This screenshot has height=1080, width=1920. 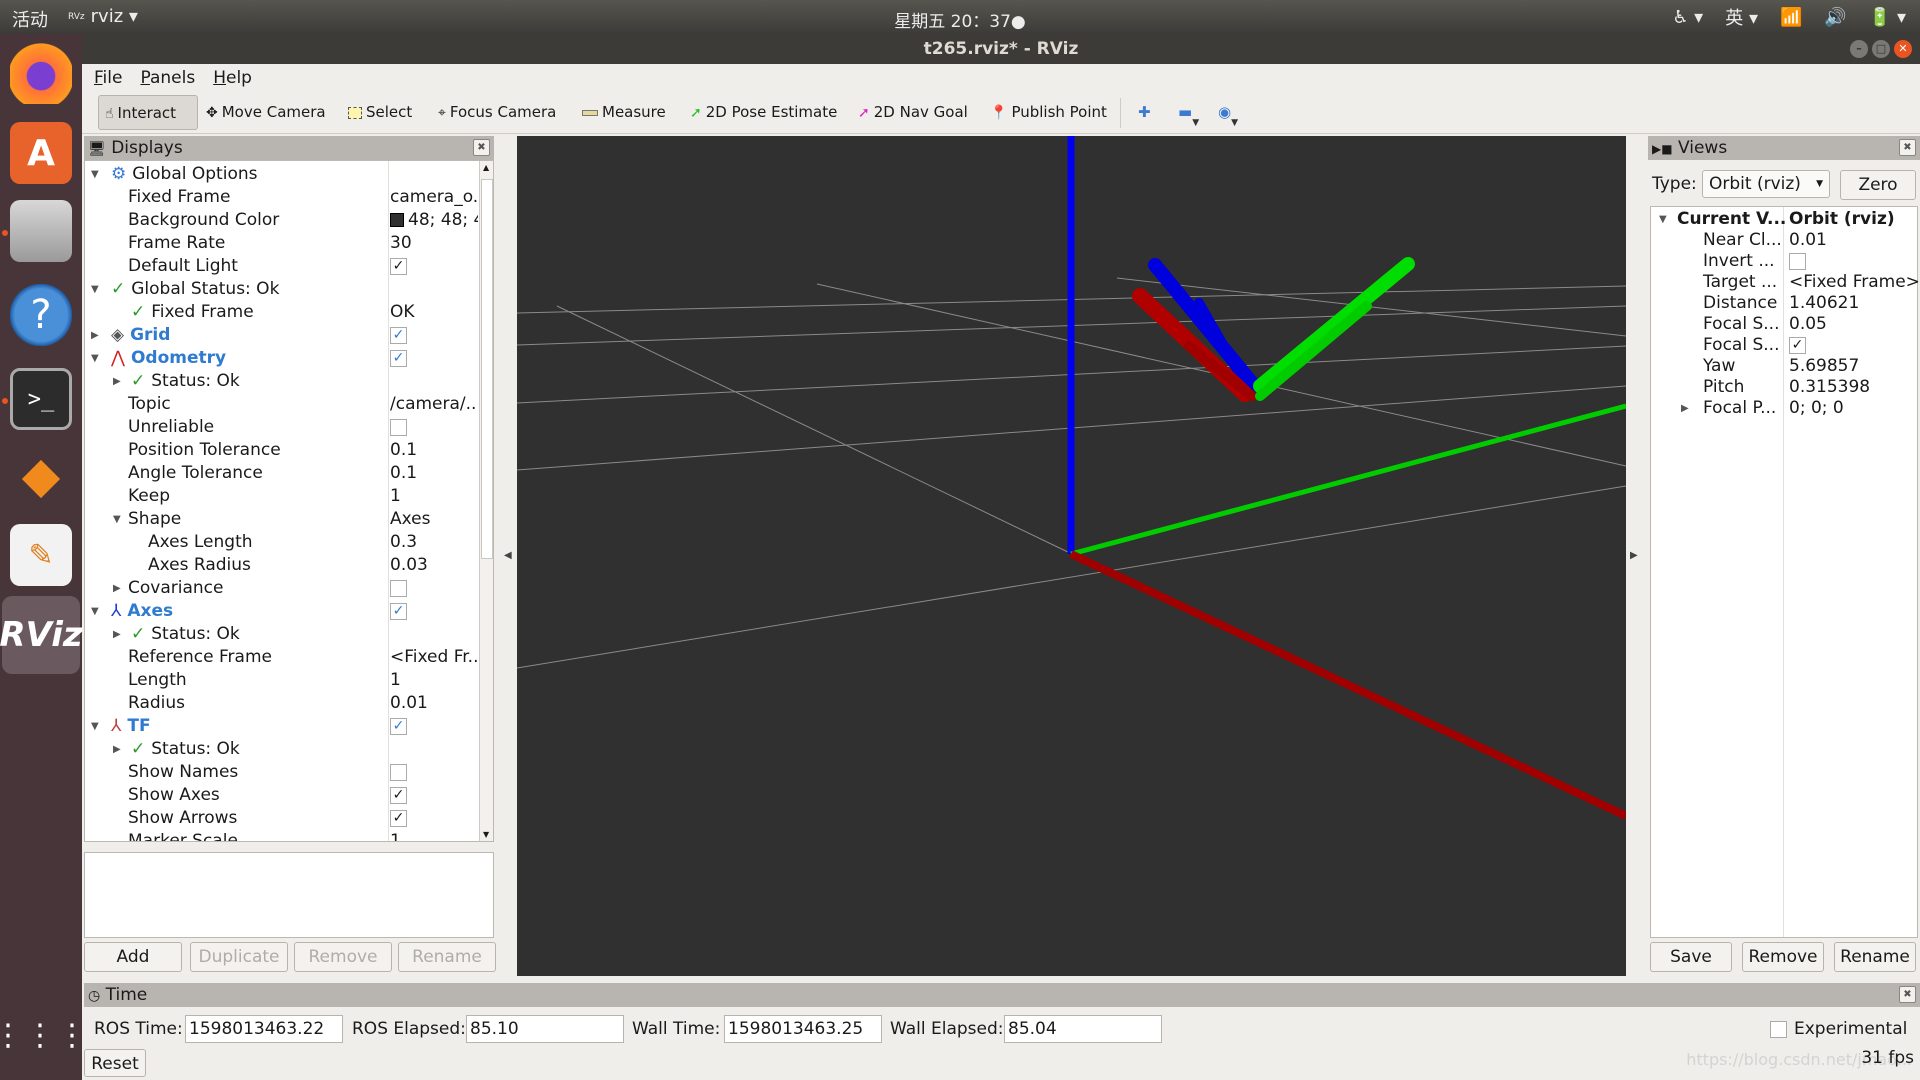 What do you see at coordinates (282, 427) in the screenshot?
I see `display-row: Unreliable` at bounding box center [282, 427].